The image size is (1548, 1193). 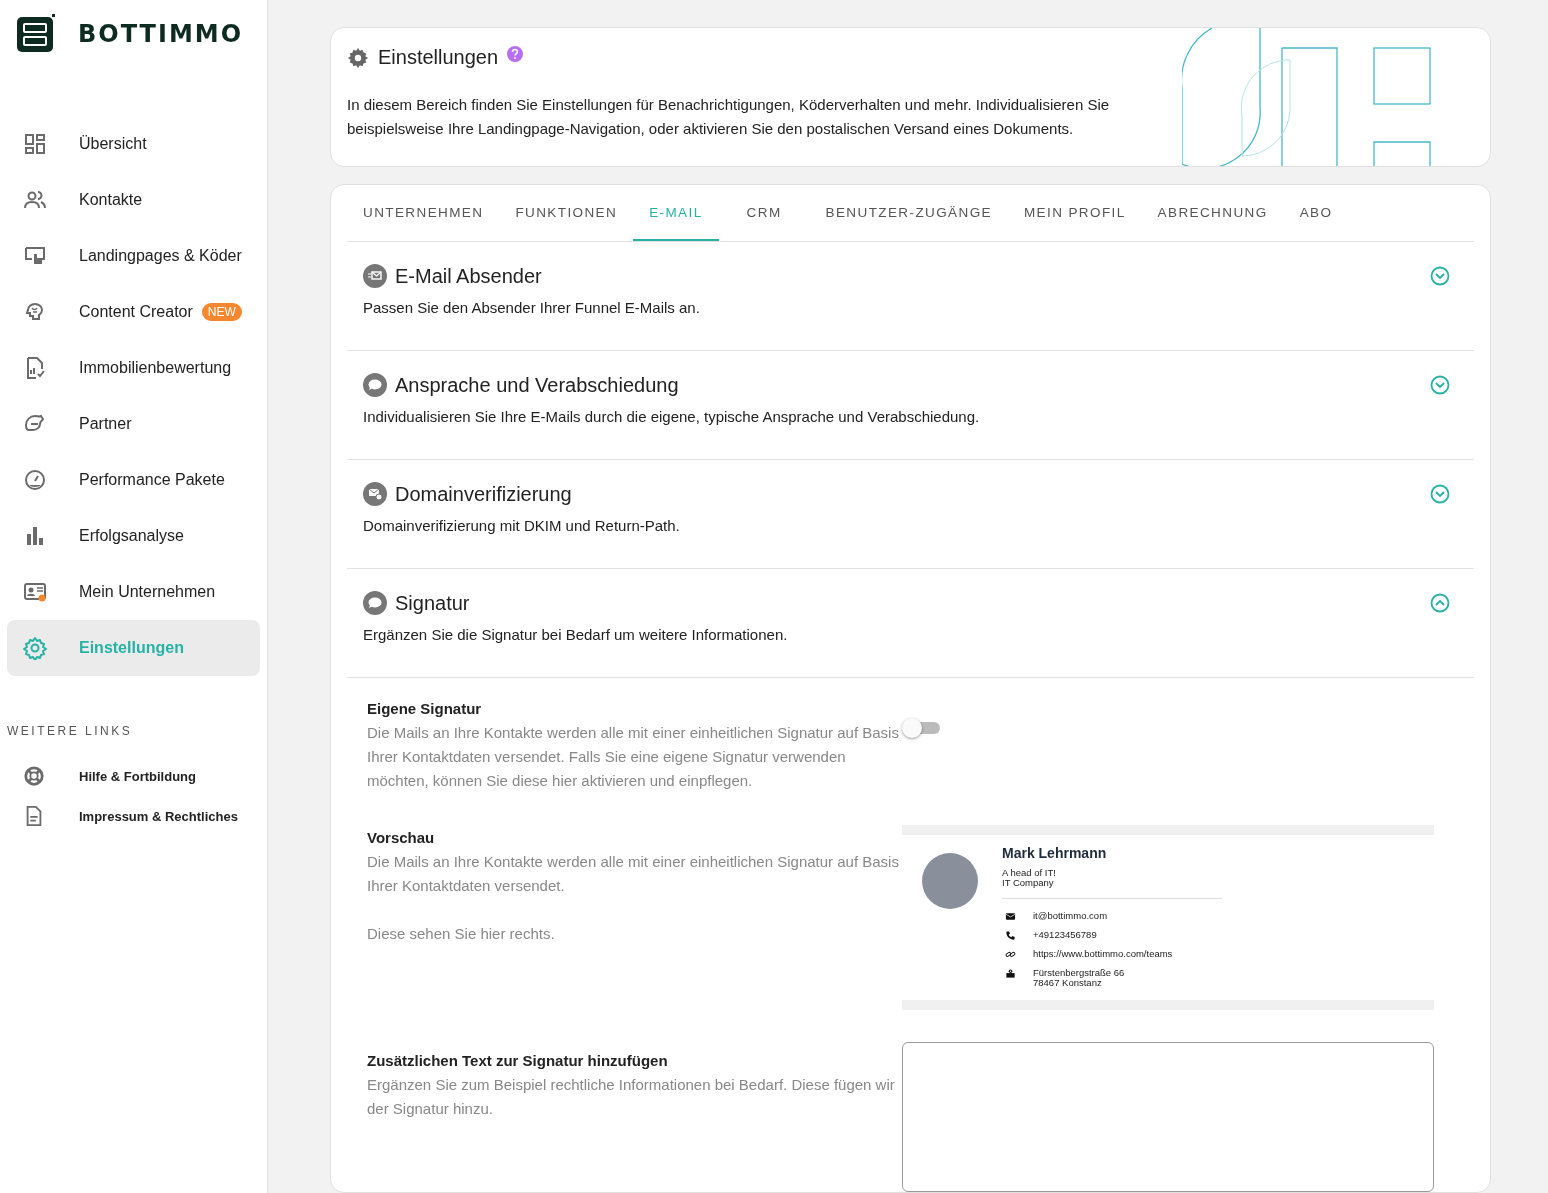 I want to click on signature-contact: +49123456789, so click(x=1065, y=935).